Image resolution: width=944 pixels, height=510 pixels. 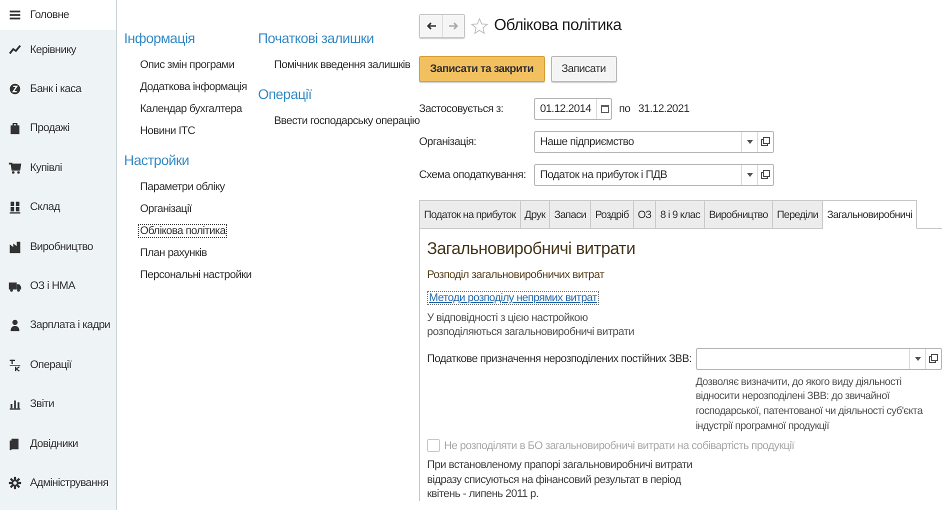 What do you see at coordinates (559, 358) in the screenshot?
I see `field-label: Податкове призначення нерозподілених постійних ЗВВ:` at bounding box center [559, 358].